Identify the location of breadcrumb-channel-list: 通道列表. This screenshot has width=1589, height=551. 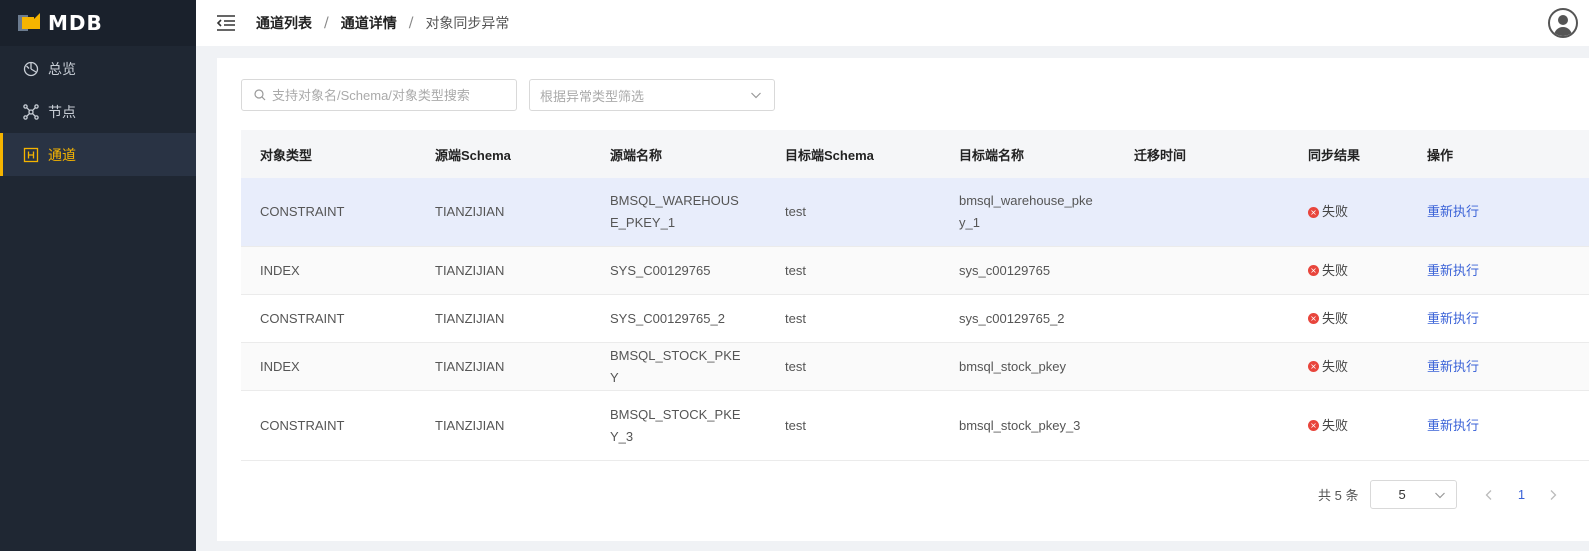
(284, 23).